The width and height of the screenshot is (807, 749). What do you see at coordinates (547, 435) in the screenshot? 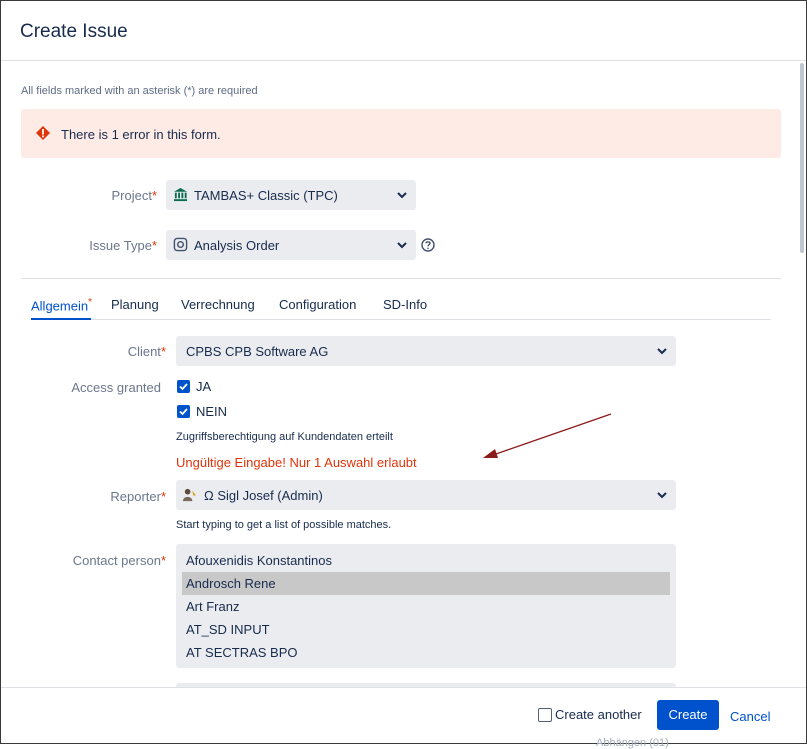
I see `annotation-arrow` at bounding box center [547, 435].